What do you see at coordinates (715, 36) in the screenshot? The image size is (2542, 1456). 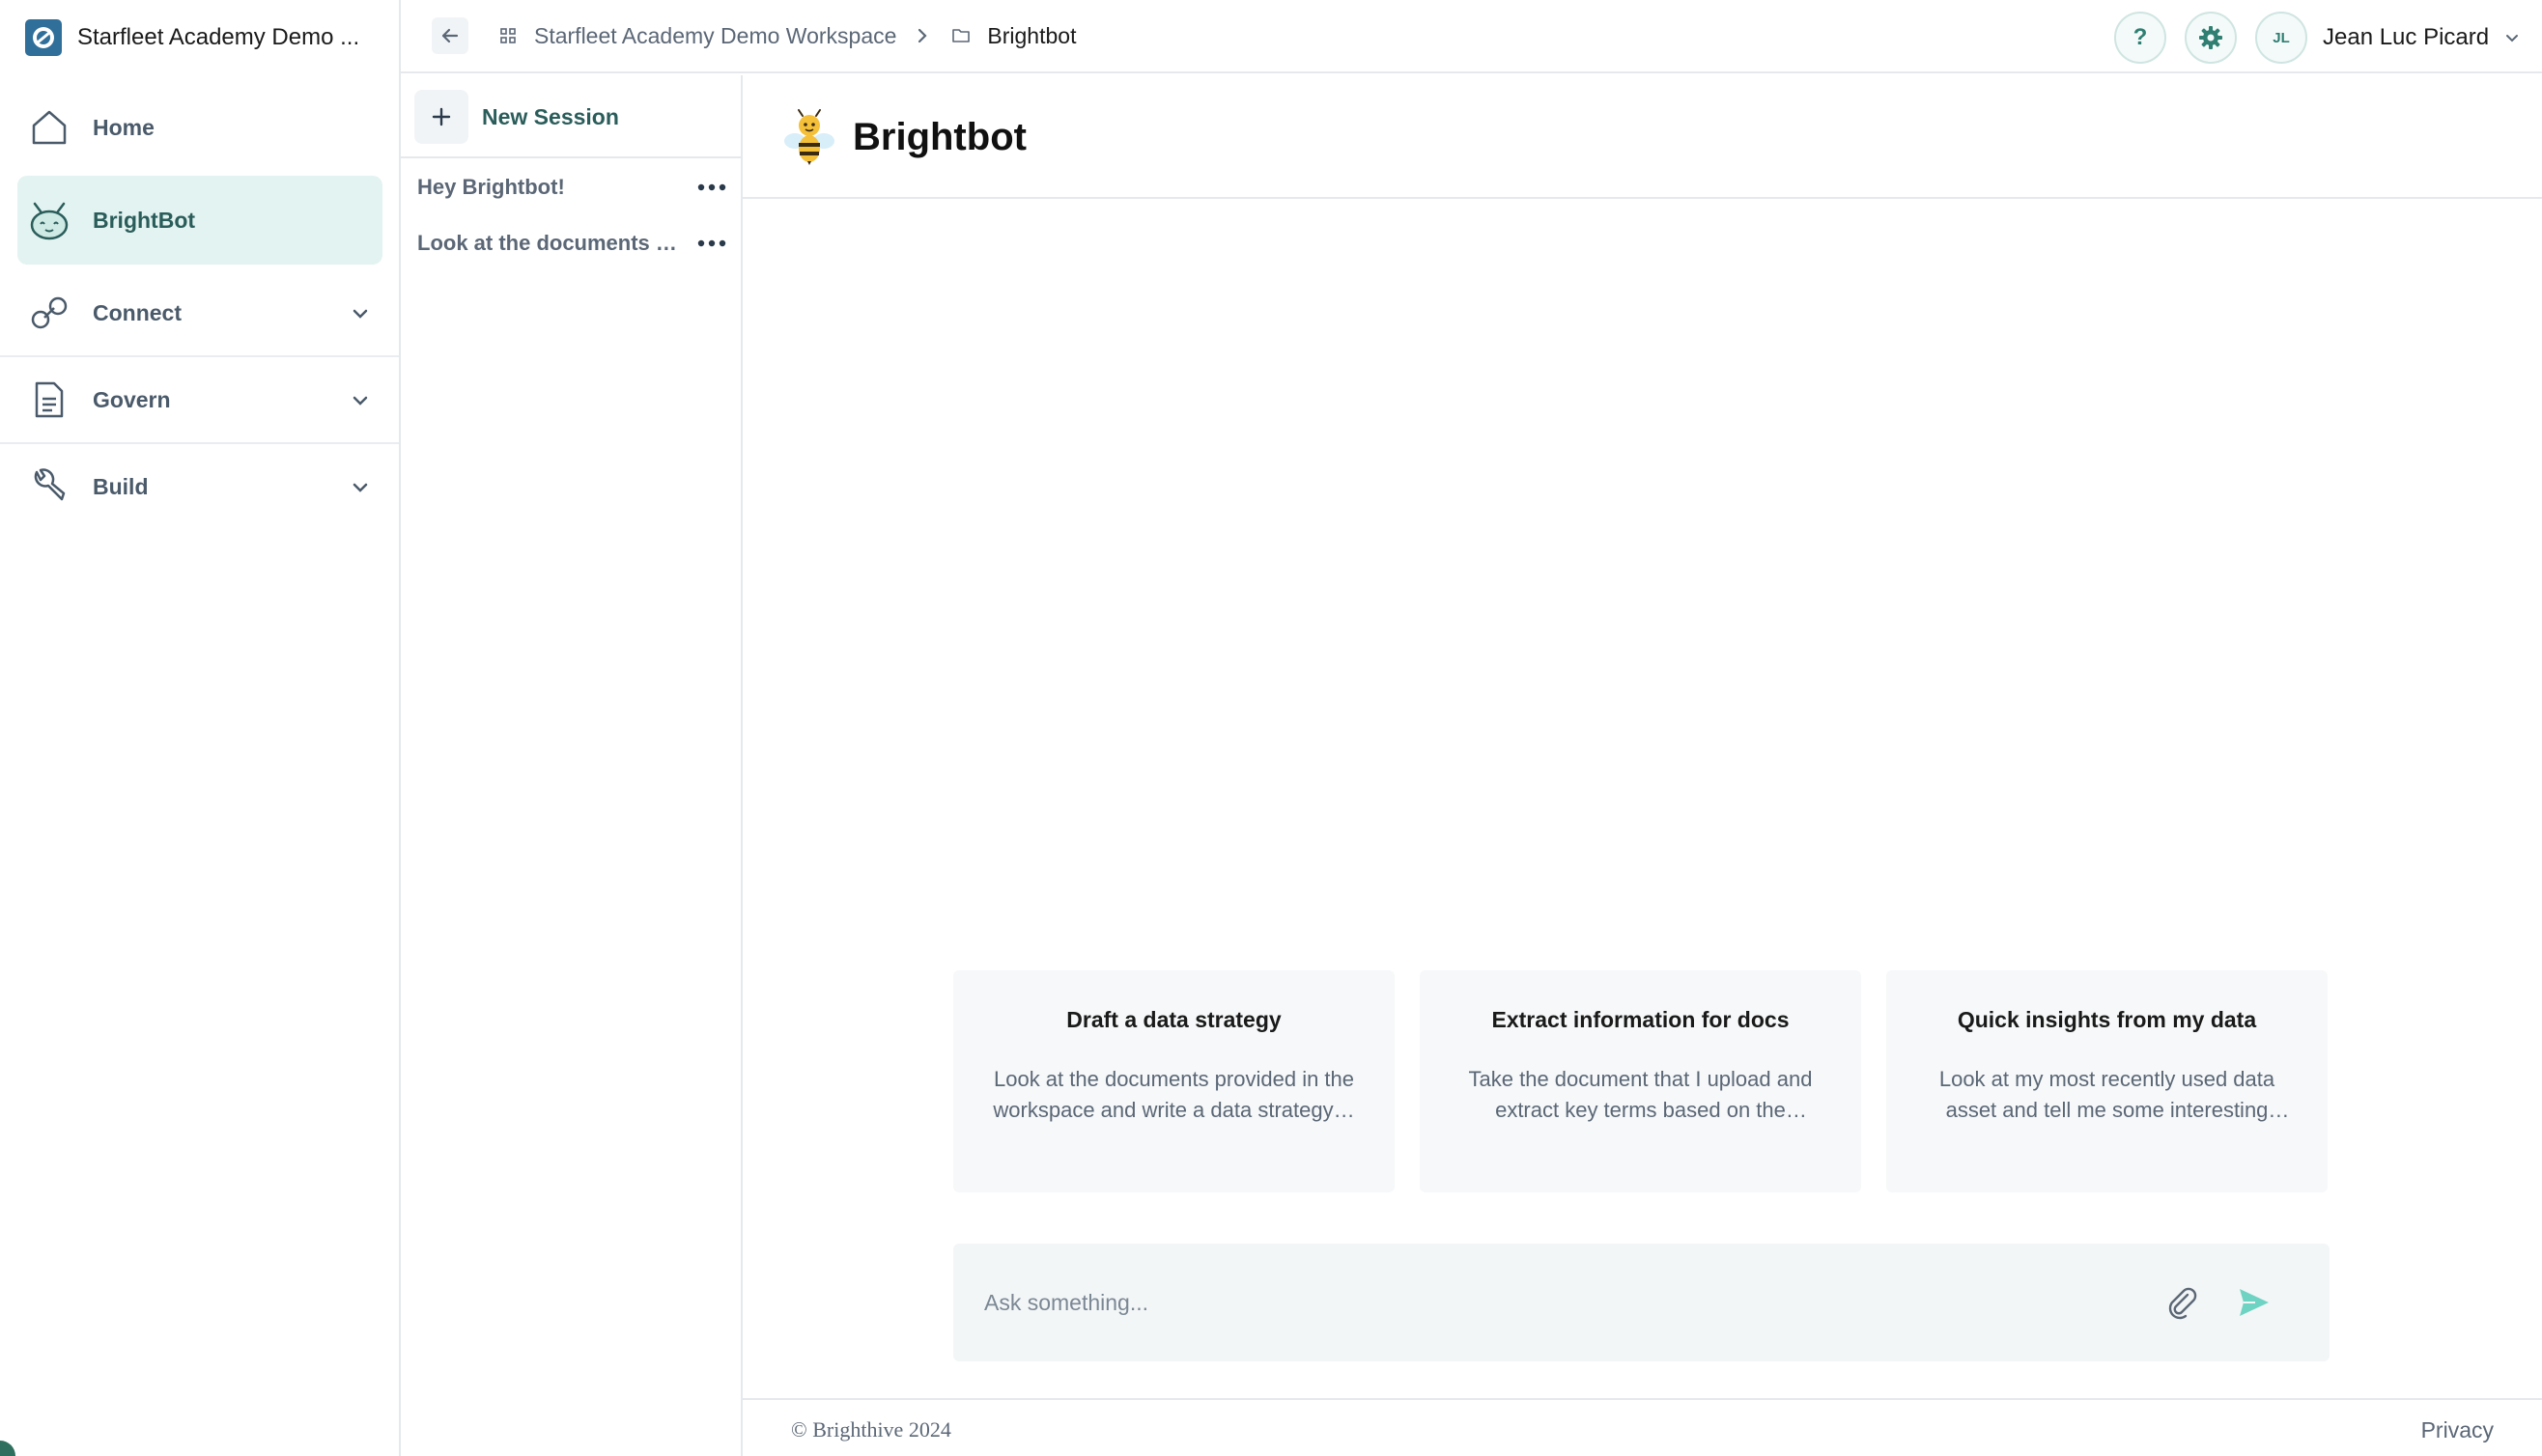 I see `breadcrumb-workspace-link: Starfleet Academy Demo Workspace` at bounding box center [715, 36].